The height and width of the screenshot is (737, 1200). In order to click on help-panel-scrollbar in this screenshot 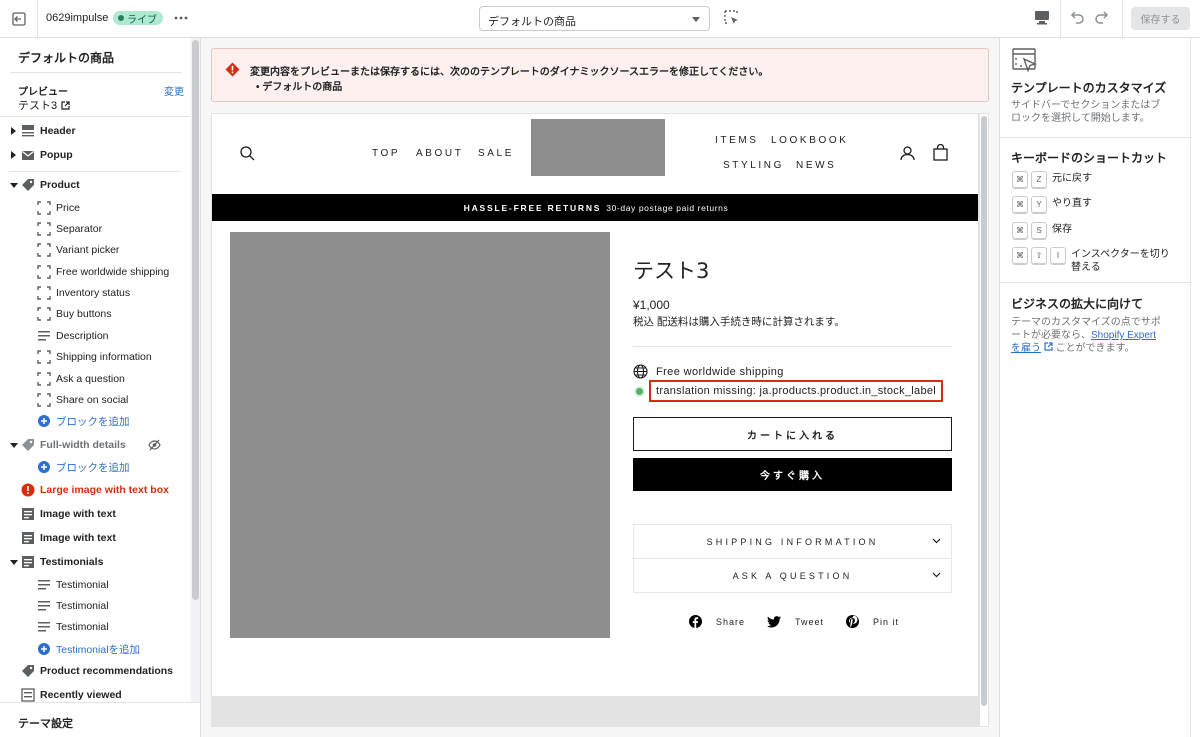, I will do `click(1195, 387)`.